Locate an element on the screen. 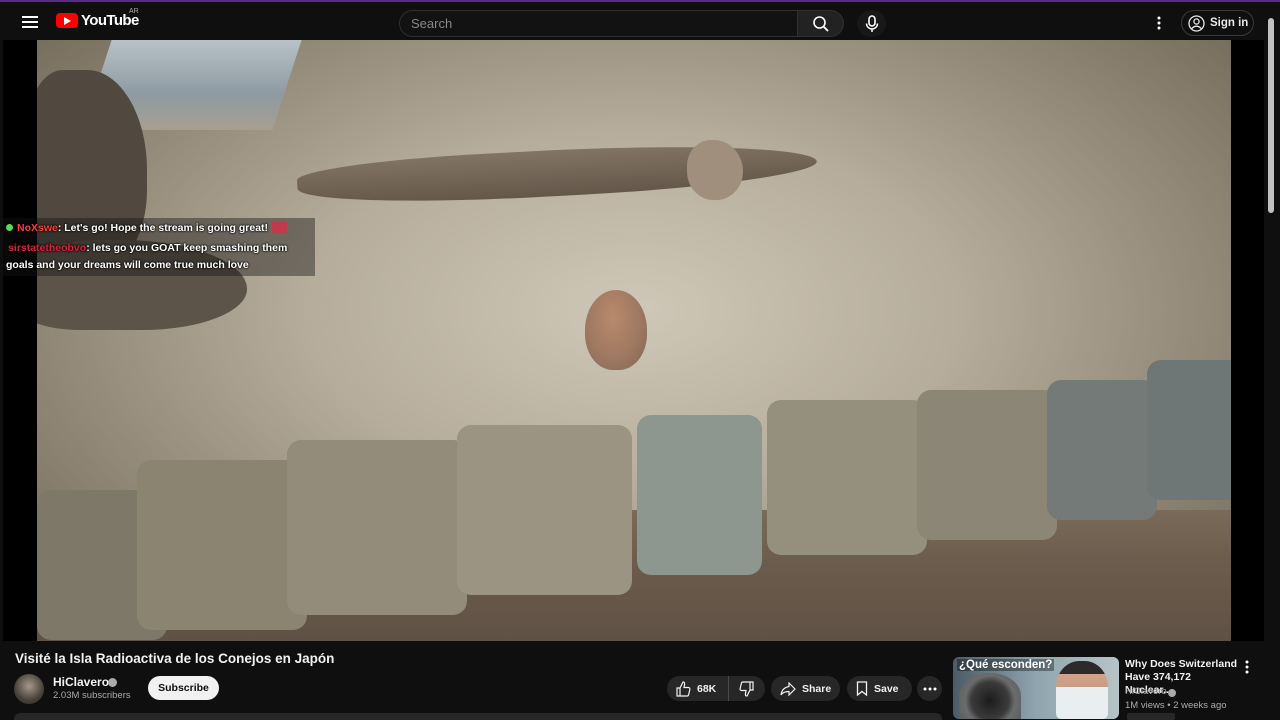  sign-in-button: Sign in is located at coordinates (1217, 23).